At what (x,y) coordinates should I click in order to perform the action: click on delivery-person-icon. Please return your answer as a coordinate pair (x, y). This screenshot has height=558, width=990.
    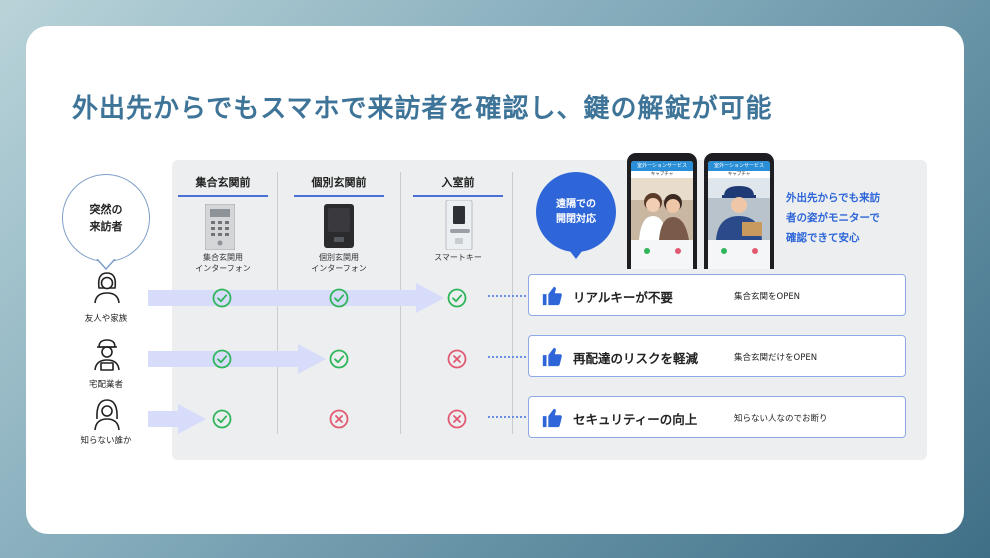
    Looking at the image, I should click on (107, 355).